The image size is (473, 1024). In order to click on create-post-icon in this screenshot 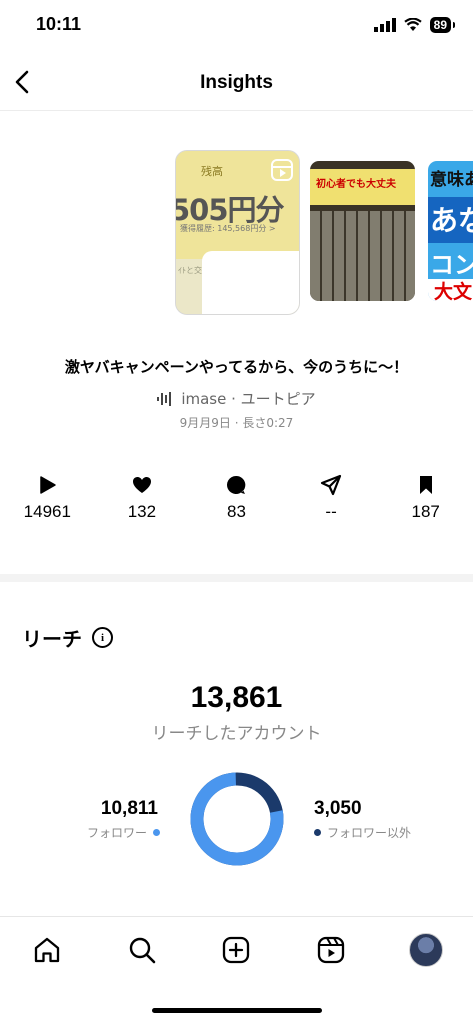, I will do `click(236, 950)`.